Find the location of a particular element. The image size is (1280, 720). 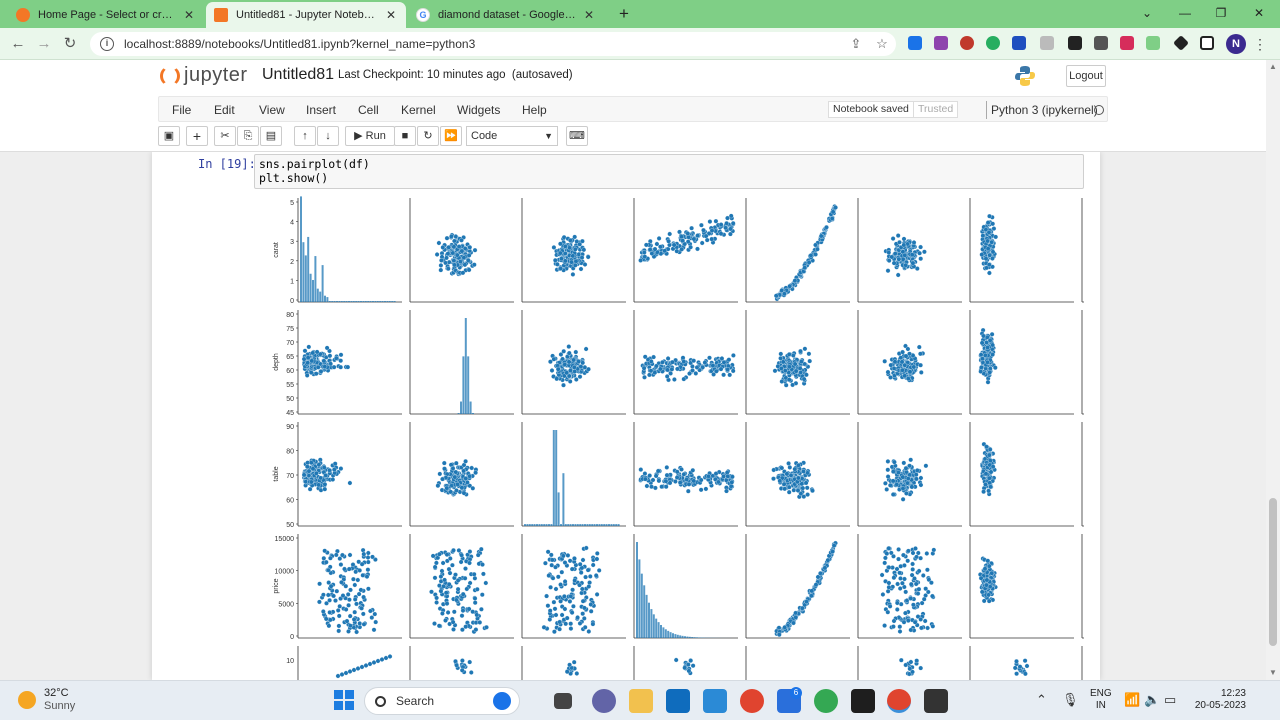

maximize-button: ❐ is located at coordinates (1221, 13).